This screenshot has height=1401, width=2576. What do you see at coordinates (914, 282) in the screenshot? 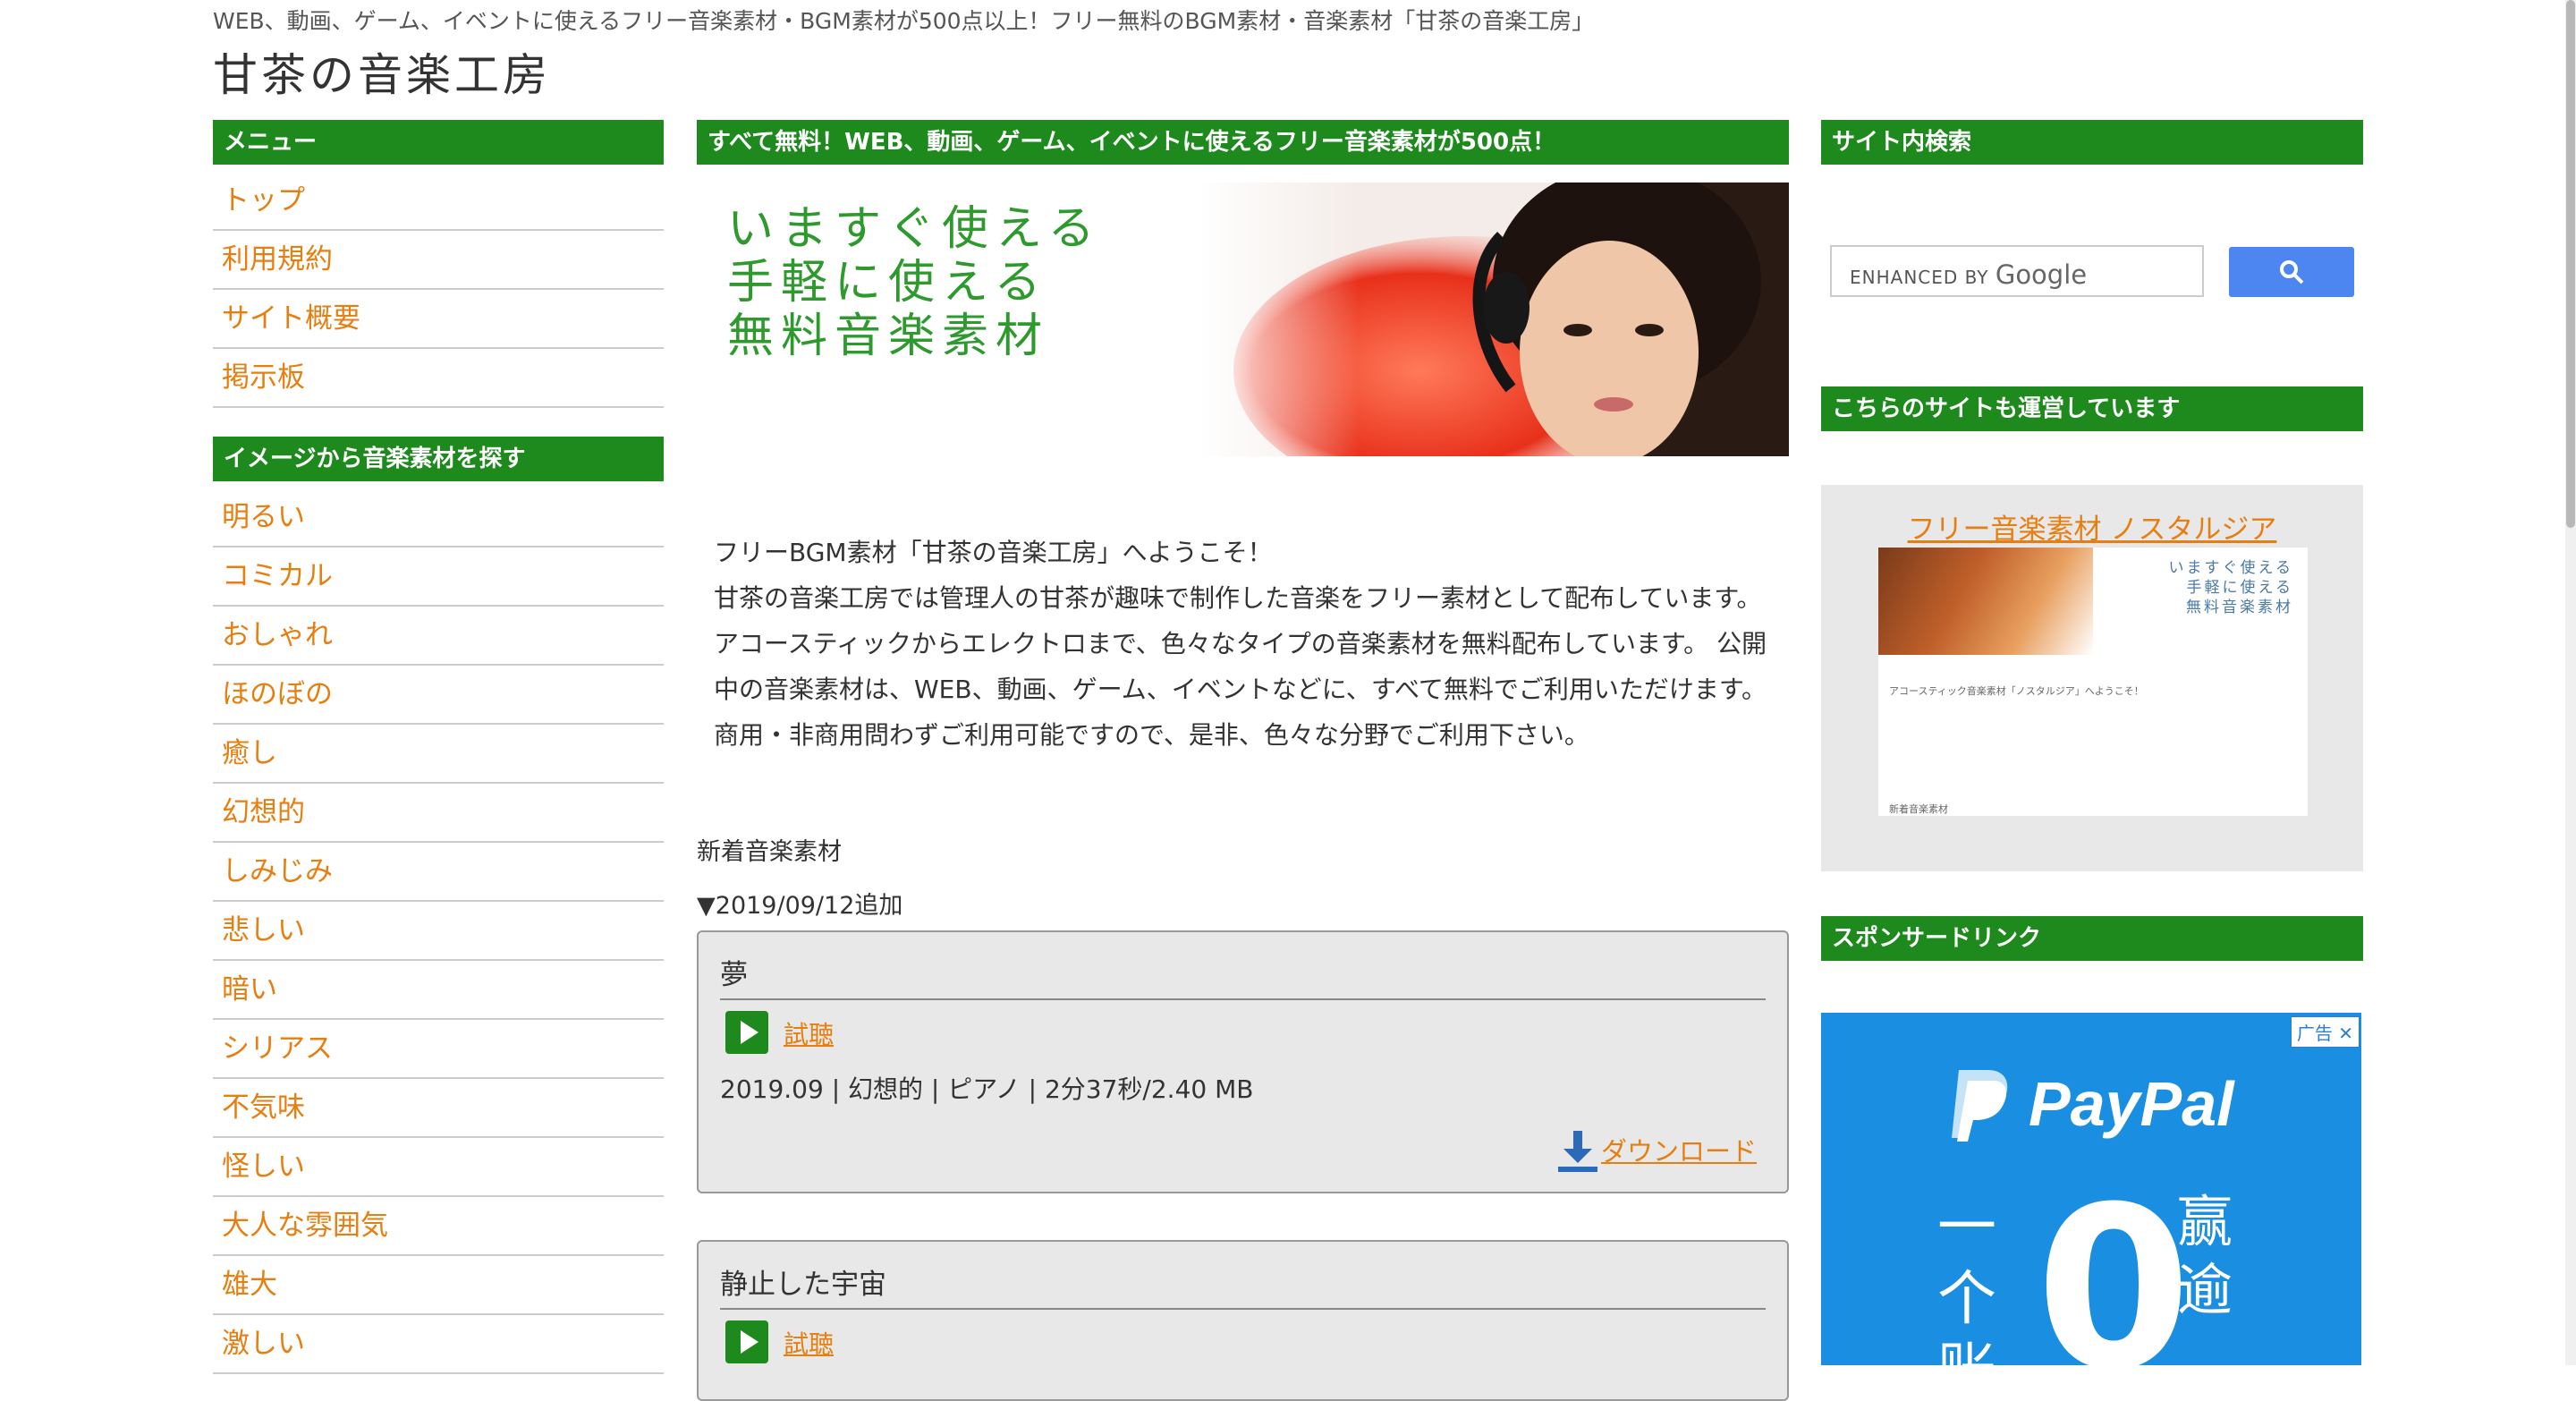
I see `hero-tagline: いますぐ使える 手軽に使える 無料音楽素材` at bounding box center [914, 282].